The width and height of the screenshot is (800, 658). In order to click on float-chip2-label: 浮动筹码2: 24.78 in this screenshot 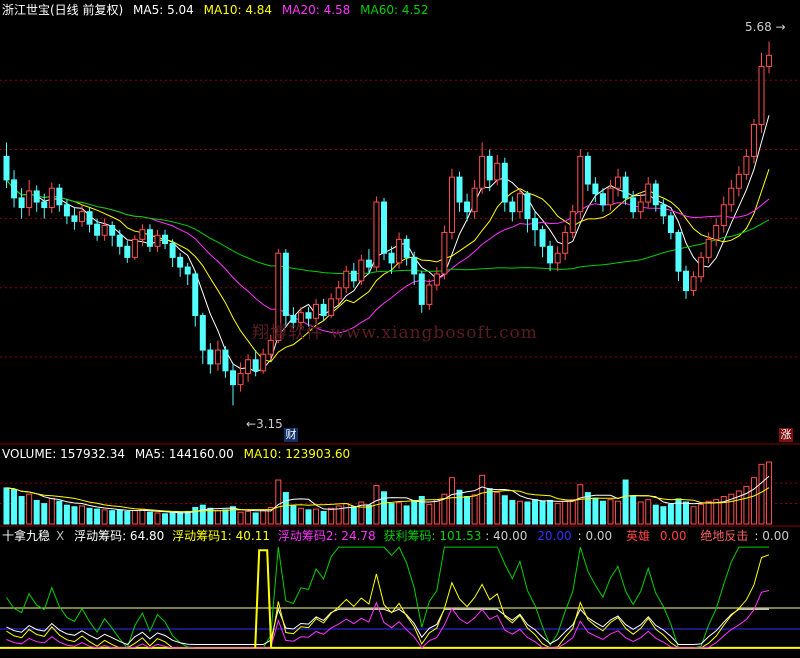, I will do `click(326, 536)`.